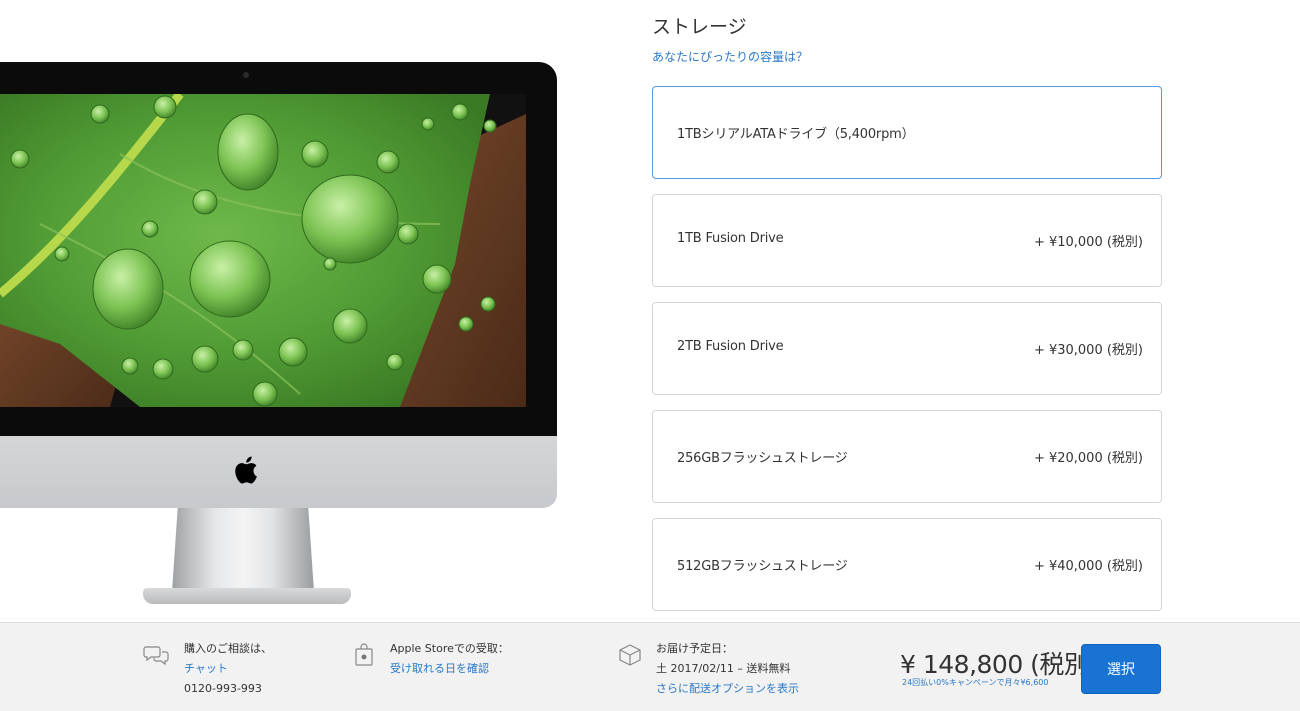 This screenshot has height=711, width=1300. Describe the element at coordinates (243, 550) in the screenshot. I see `imac-stand` at that location.